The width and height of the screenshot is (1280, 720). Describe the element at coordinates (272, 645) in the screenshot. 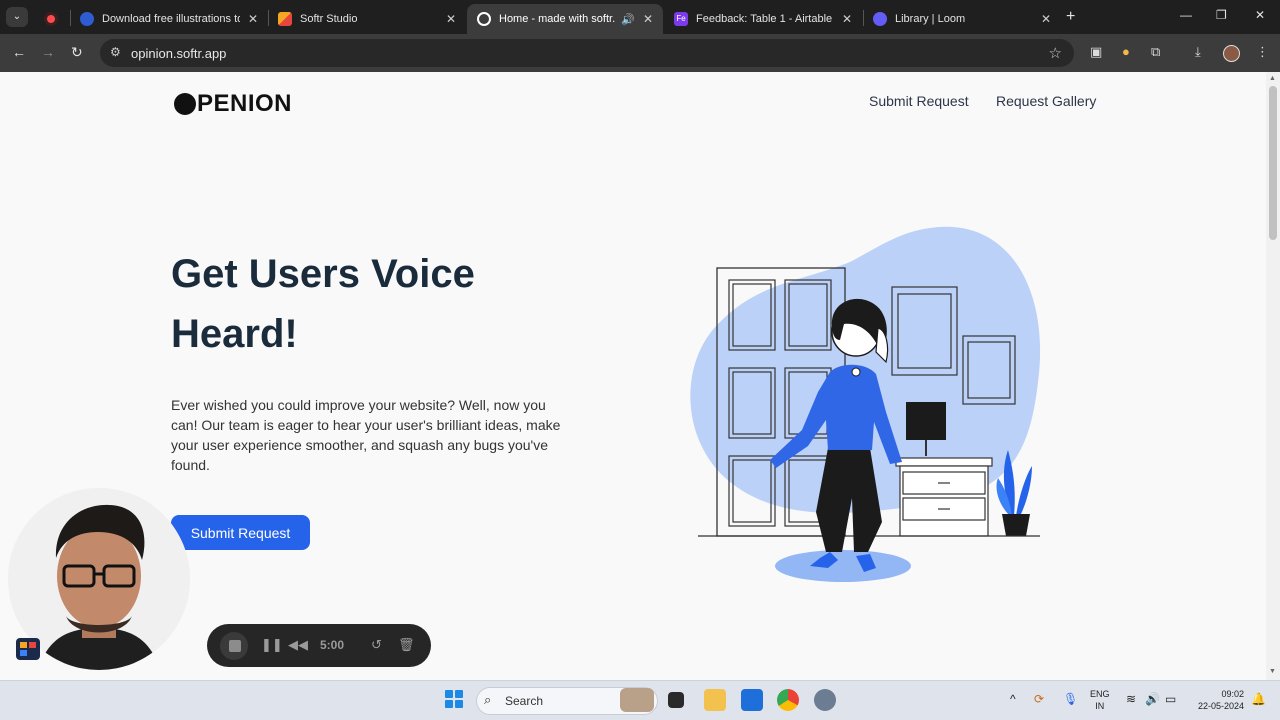

I see `pause-icon: ❚❚` at that location.